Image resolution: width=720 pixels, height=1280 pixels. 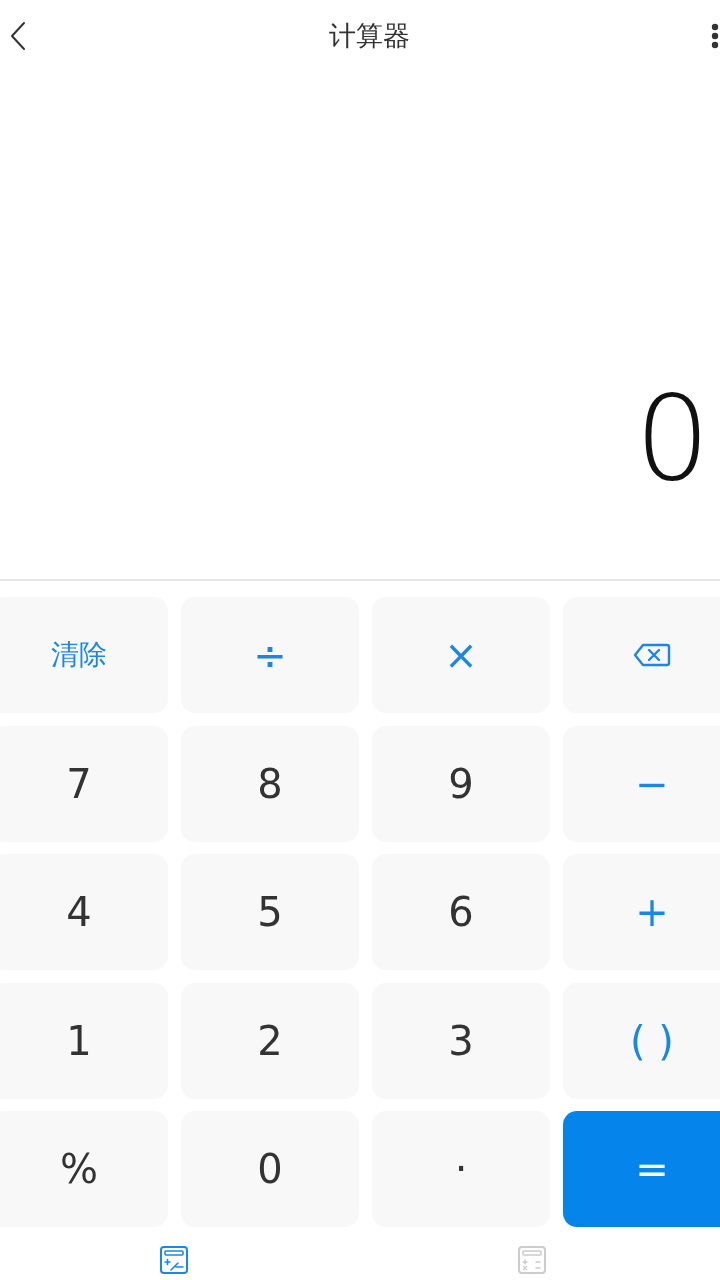 I want to click on operator-key: ×, so click(x=461, y=655).